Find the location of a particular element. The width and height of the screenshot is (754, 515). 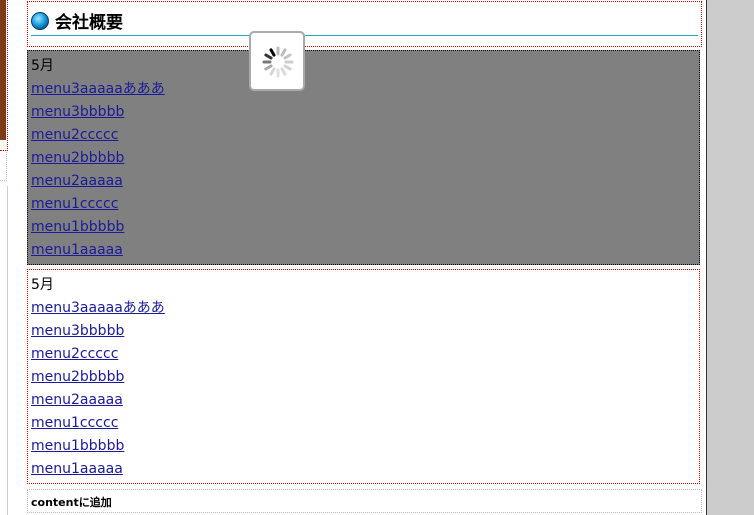

loading-spinner-icon is located at coordinates (278, 62).